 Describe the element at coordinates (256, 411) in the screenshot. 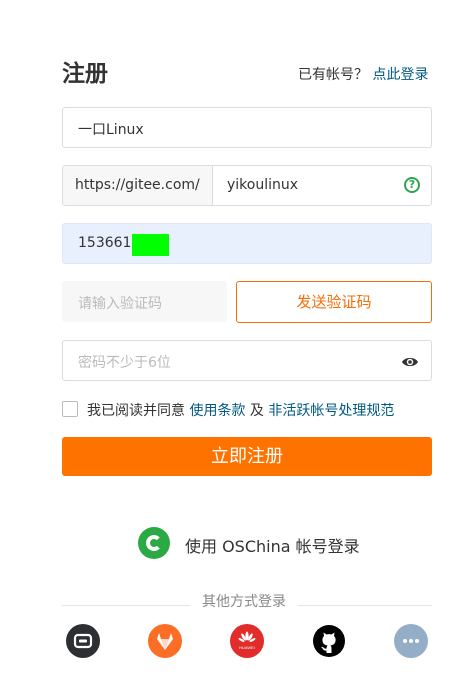

I see `agree-and: 及` at that location.